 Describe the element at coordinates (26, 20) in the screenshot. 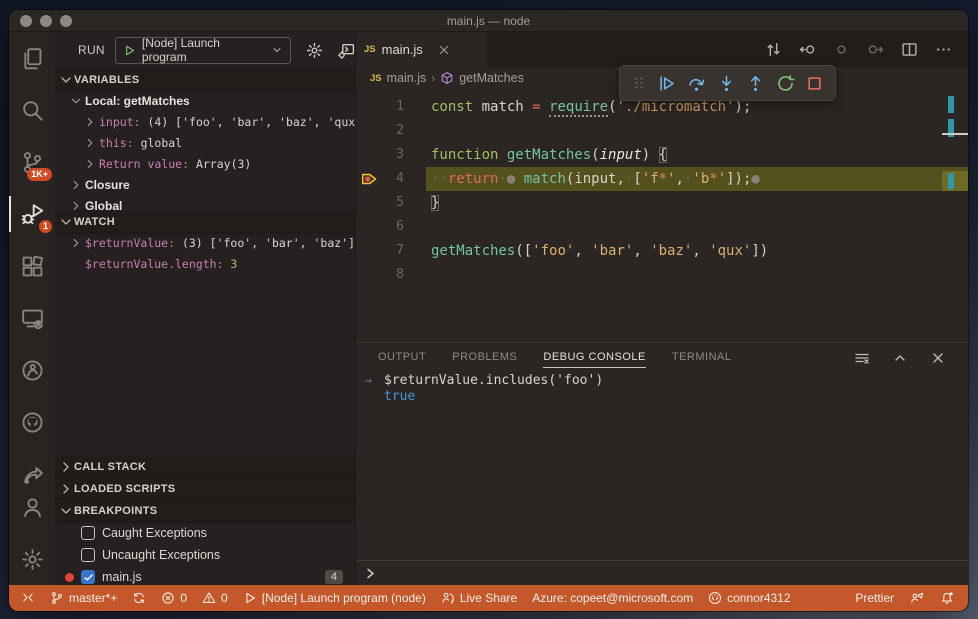

I see `close-window-button` at that location.